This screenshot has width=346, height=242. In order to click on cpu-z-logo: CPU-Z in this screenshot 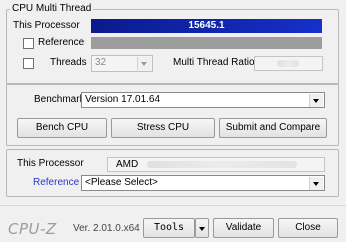, I will do `click(32, 229)`.